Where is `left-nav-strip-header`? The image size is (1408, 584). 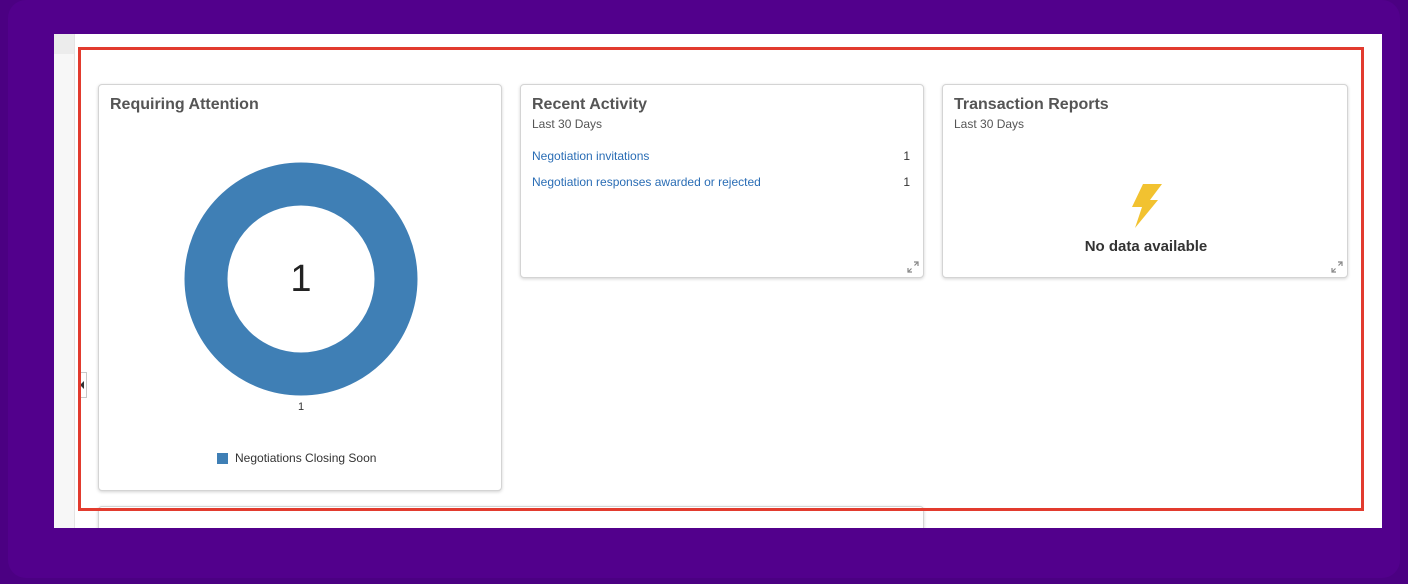
left-nav-strip-header is located at coordinates (64, 44).